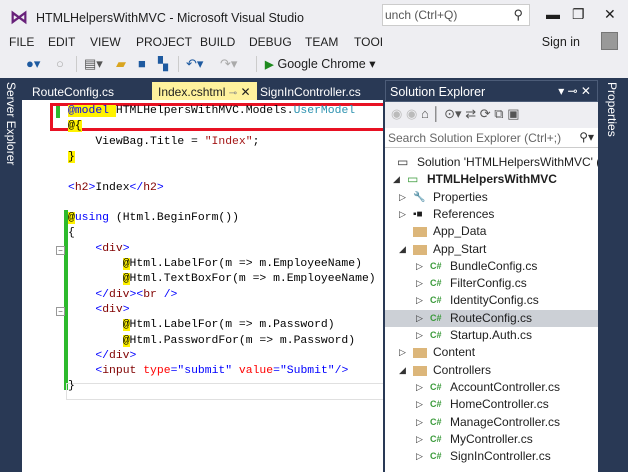 This screenshot has height=472, width=628. I want to click on menu-tooi: TOOI, so click(368, 42).